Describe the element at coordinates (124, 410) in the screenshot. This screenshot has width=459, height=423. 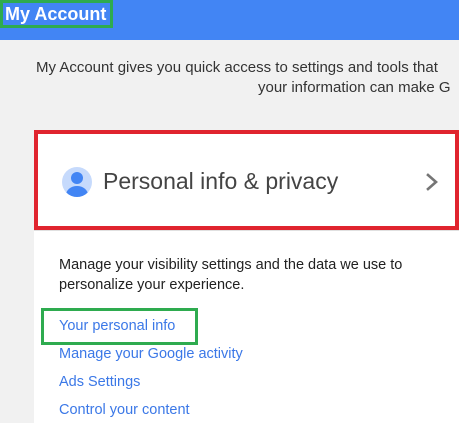
I see `link-control-your-content: Control your content` at that location.